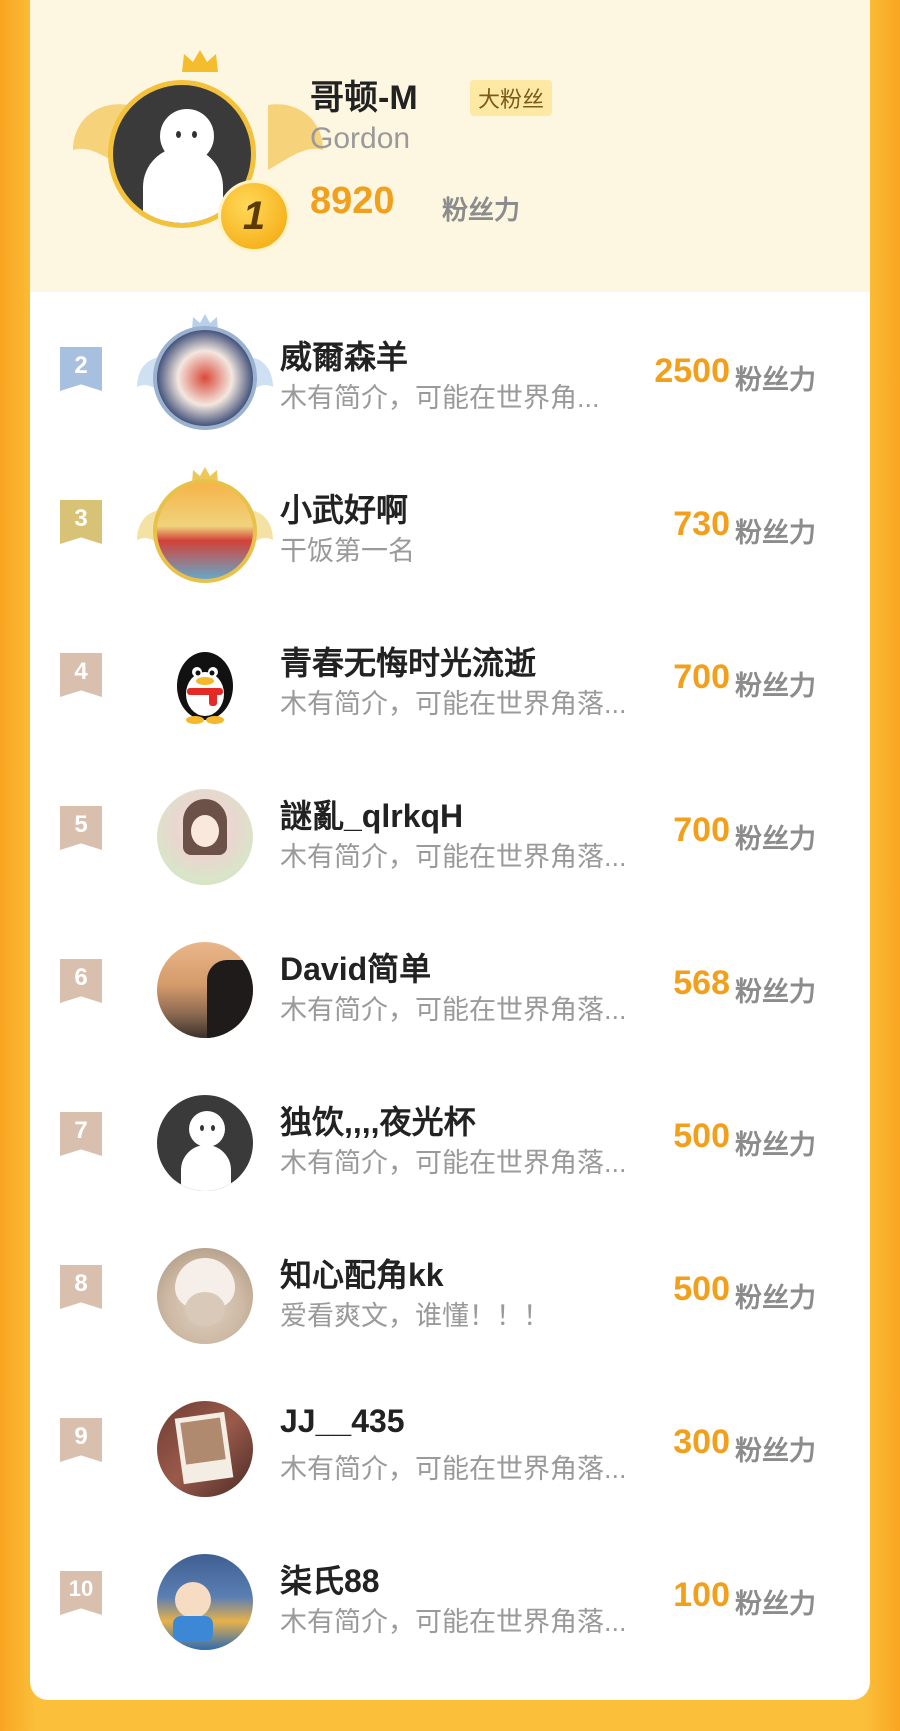 The height and width of the screenshot is (1731, 900). I want to click on rank-flag: 3, so click(81, 522).